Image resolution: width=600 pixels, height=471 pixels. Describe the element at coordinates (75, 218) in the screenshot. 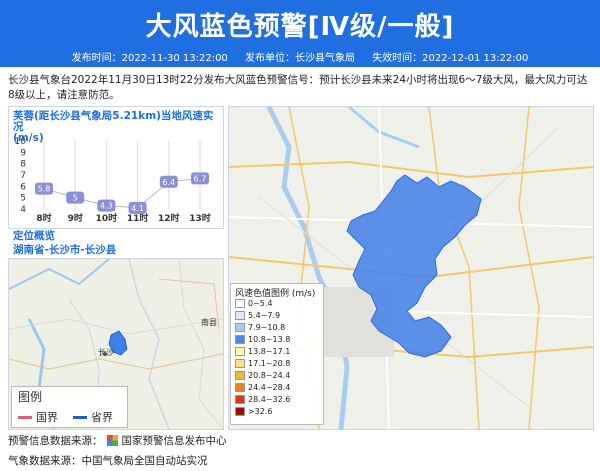

I see `x-tick-label: 9时` at that location.